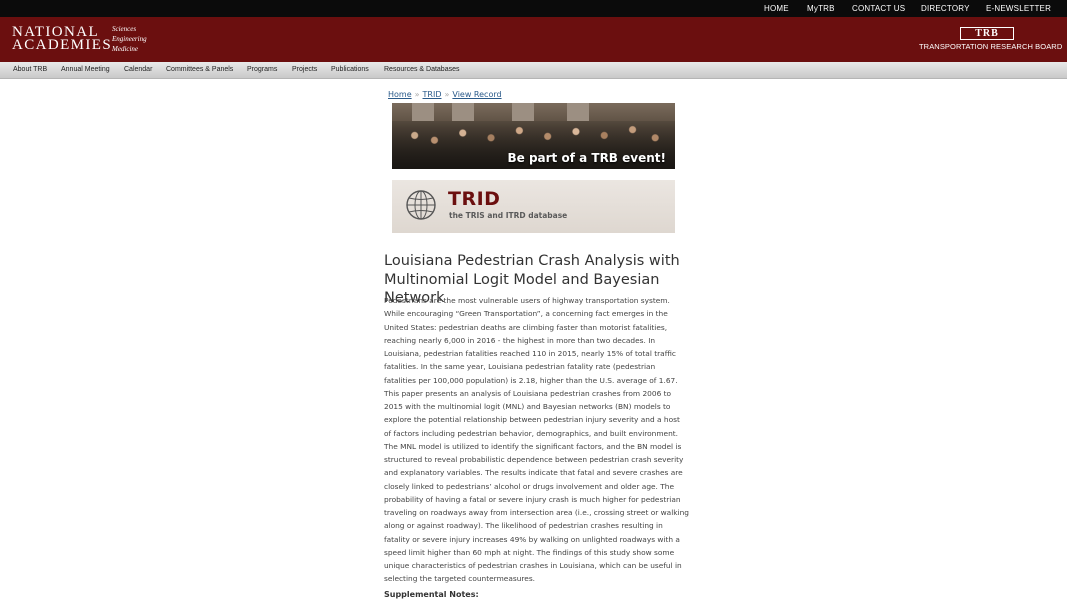  What do you see at coordinates (432, 94) in the screenshot?
I see `breadcrumb-trid: TRID` at bounding box center [432, 94].